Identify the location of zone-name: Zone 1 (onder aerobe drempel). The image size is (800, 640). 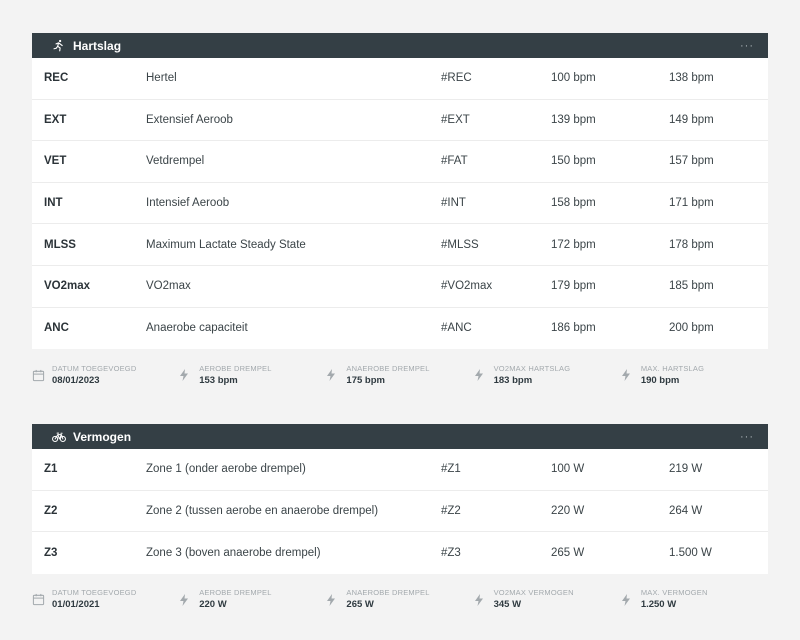
(226, 469).